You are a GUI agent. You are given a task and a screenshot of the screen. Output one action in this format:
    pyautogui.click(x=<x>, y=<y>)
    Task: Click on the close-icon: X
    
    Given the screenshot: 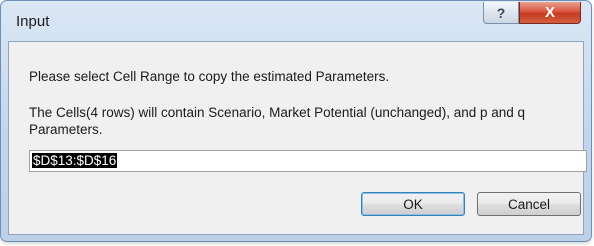 What is the action you would take?
    pyautogui.click(x=549, y=12)
    